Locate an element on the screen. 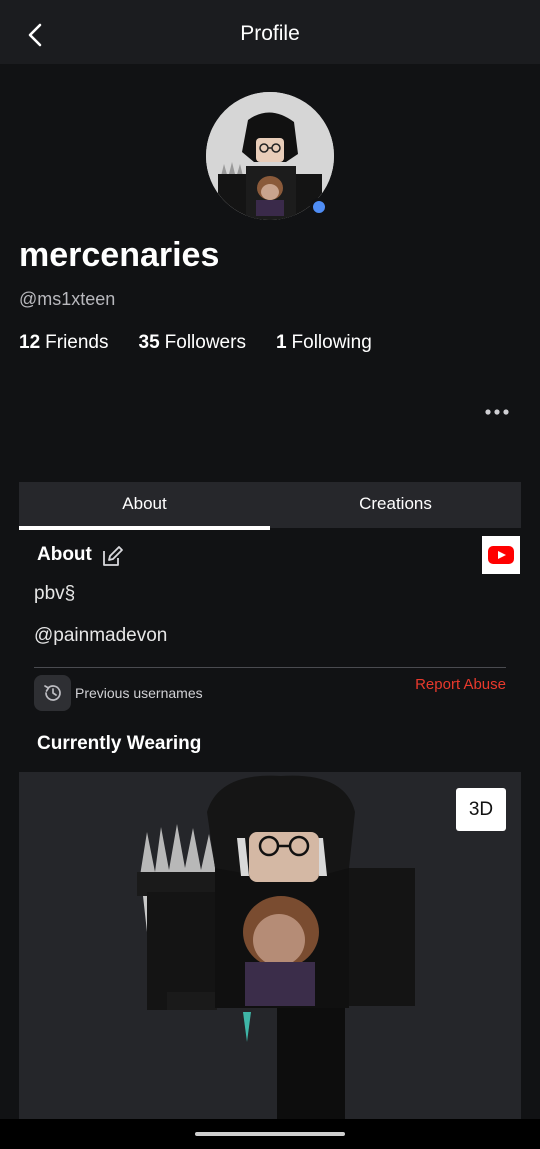 The image size is (540, 1149). previous-usernames-label: Previous usernames is located at coordinates (139, 693).